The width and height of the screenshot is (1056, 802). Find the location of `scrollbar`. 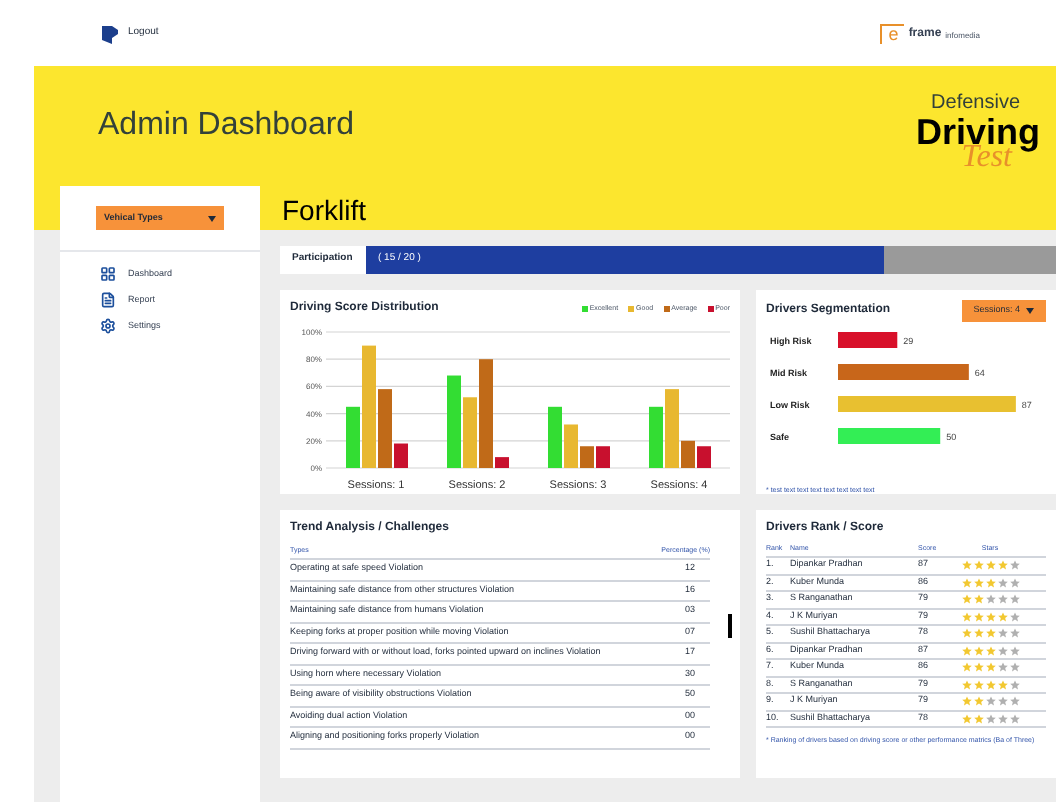

scrollbar is located at coordinates (730, 626).